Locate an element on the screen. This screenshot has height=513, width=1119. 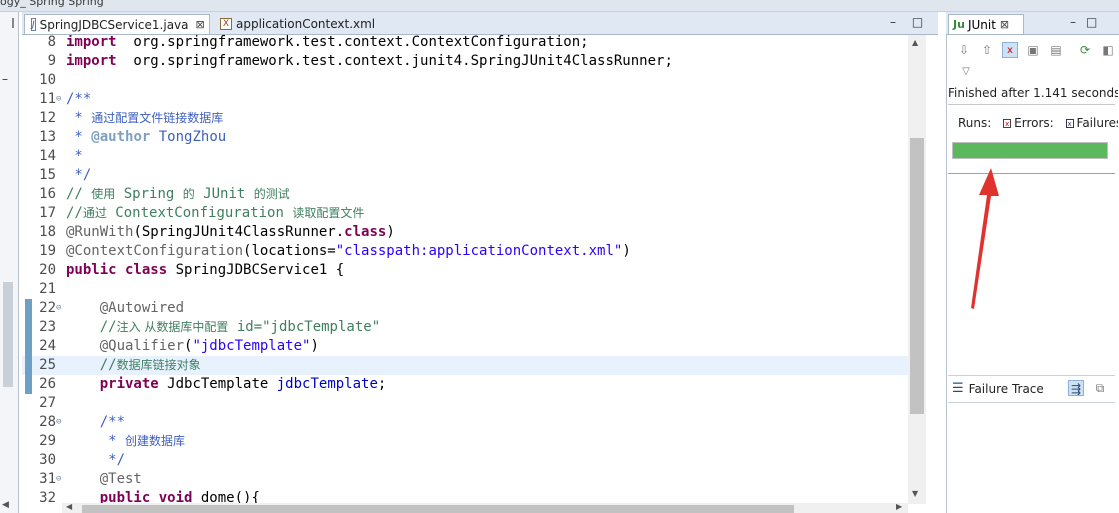
code-token: SpringJDBCService1 { is located at coordinates (256, 270).